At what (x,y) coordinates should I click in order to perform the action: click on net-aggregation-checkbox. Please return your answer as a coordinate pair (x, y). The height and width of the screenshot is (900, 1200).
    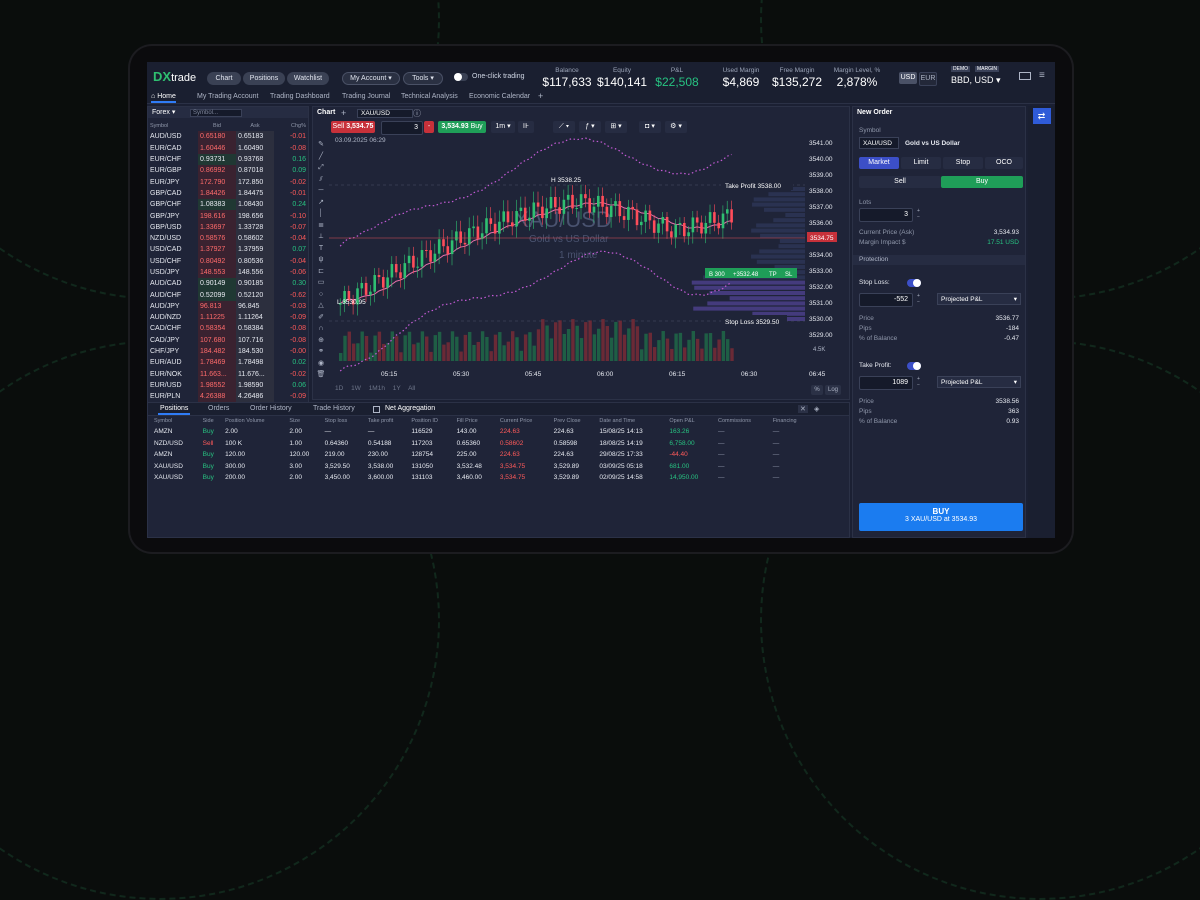
    Looking at the image, I should click on (376, 409).